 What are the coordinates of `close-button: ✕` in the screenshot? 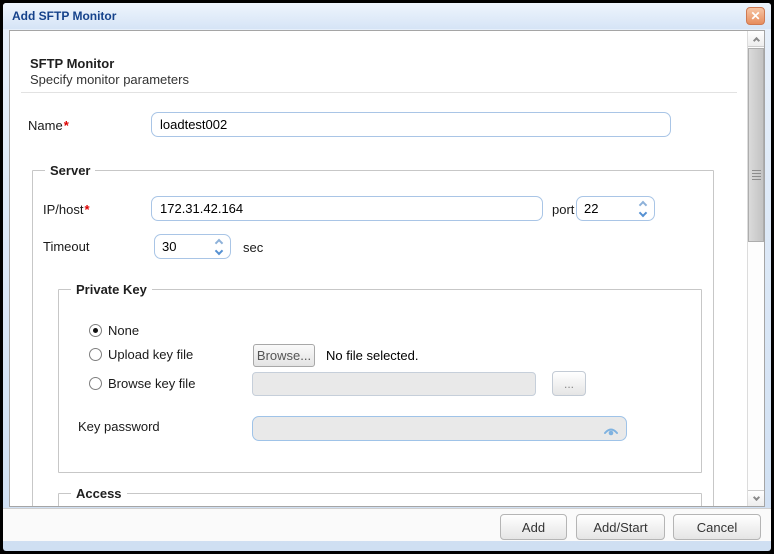 It's located at (755, 16).